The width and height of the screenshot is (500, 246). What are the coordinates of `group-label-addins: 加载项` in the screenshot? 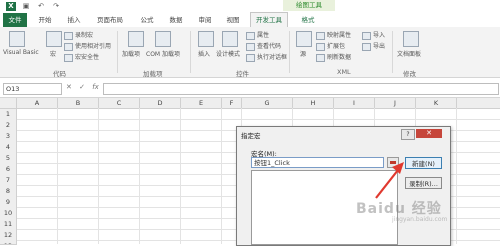 It's located at (153, 74).